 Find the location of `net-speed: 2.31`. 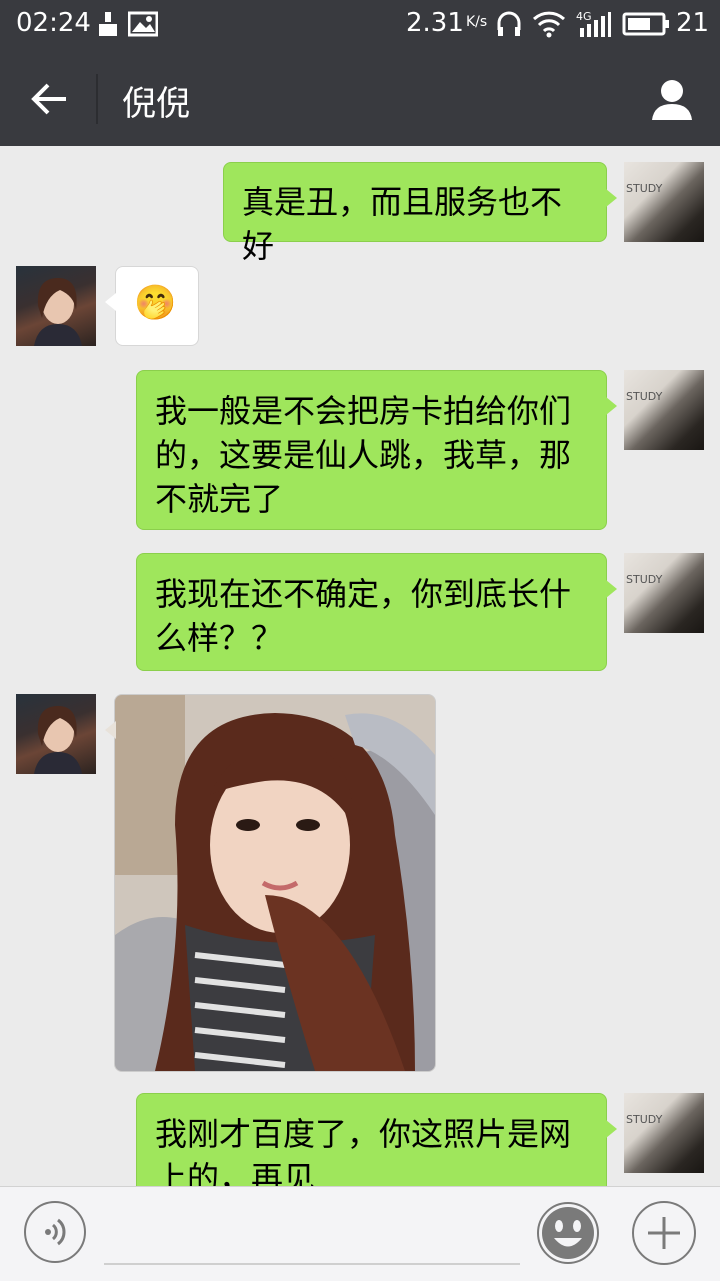

net-speed: 2.31 is located at coordinates (435, 23).